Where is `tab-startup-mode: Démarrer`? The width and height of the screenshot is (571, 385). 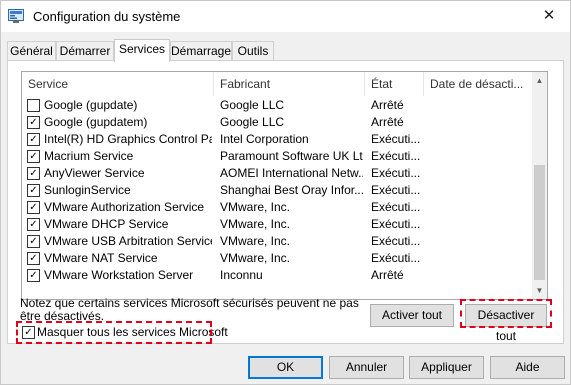 tab-startup-mode: Démarrer is located at coordinates (85, 51).